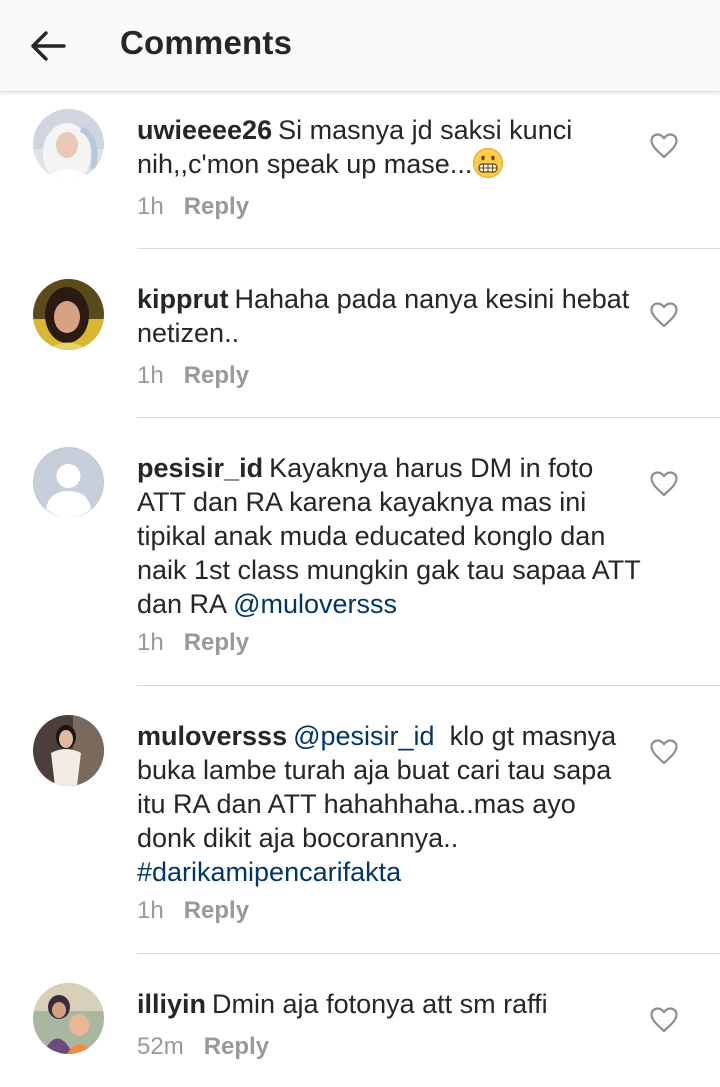  I want to click on comment-mention-link: @muloversss, so click(315, 604).